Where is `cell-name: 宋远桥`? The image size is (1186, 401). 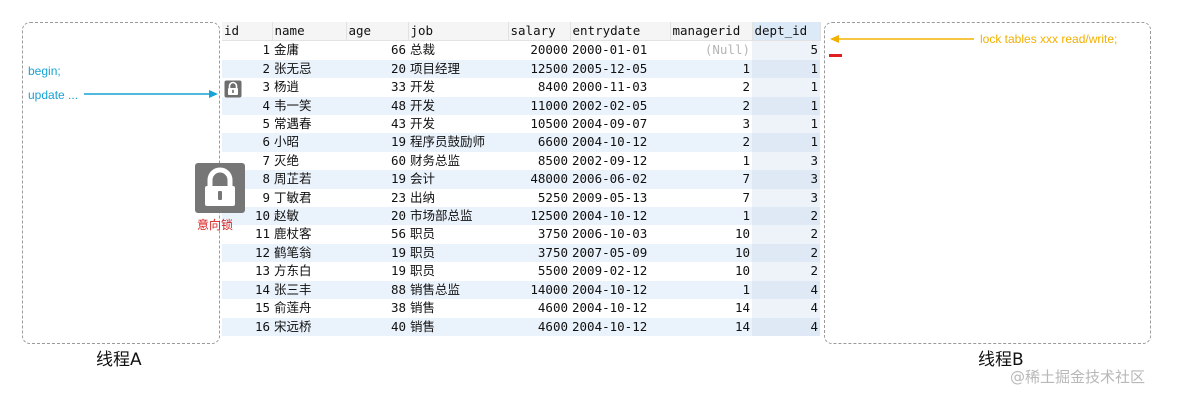 cell-name: 宋远桥 is located at coordinates (309, 326).